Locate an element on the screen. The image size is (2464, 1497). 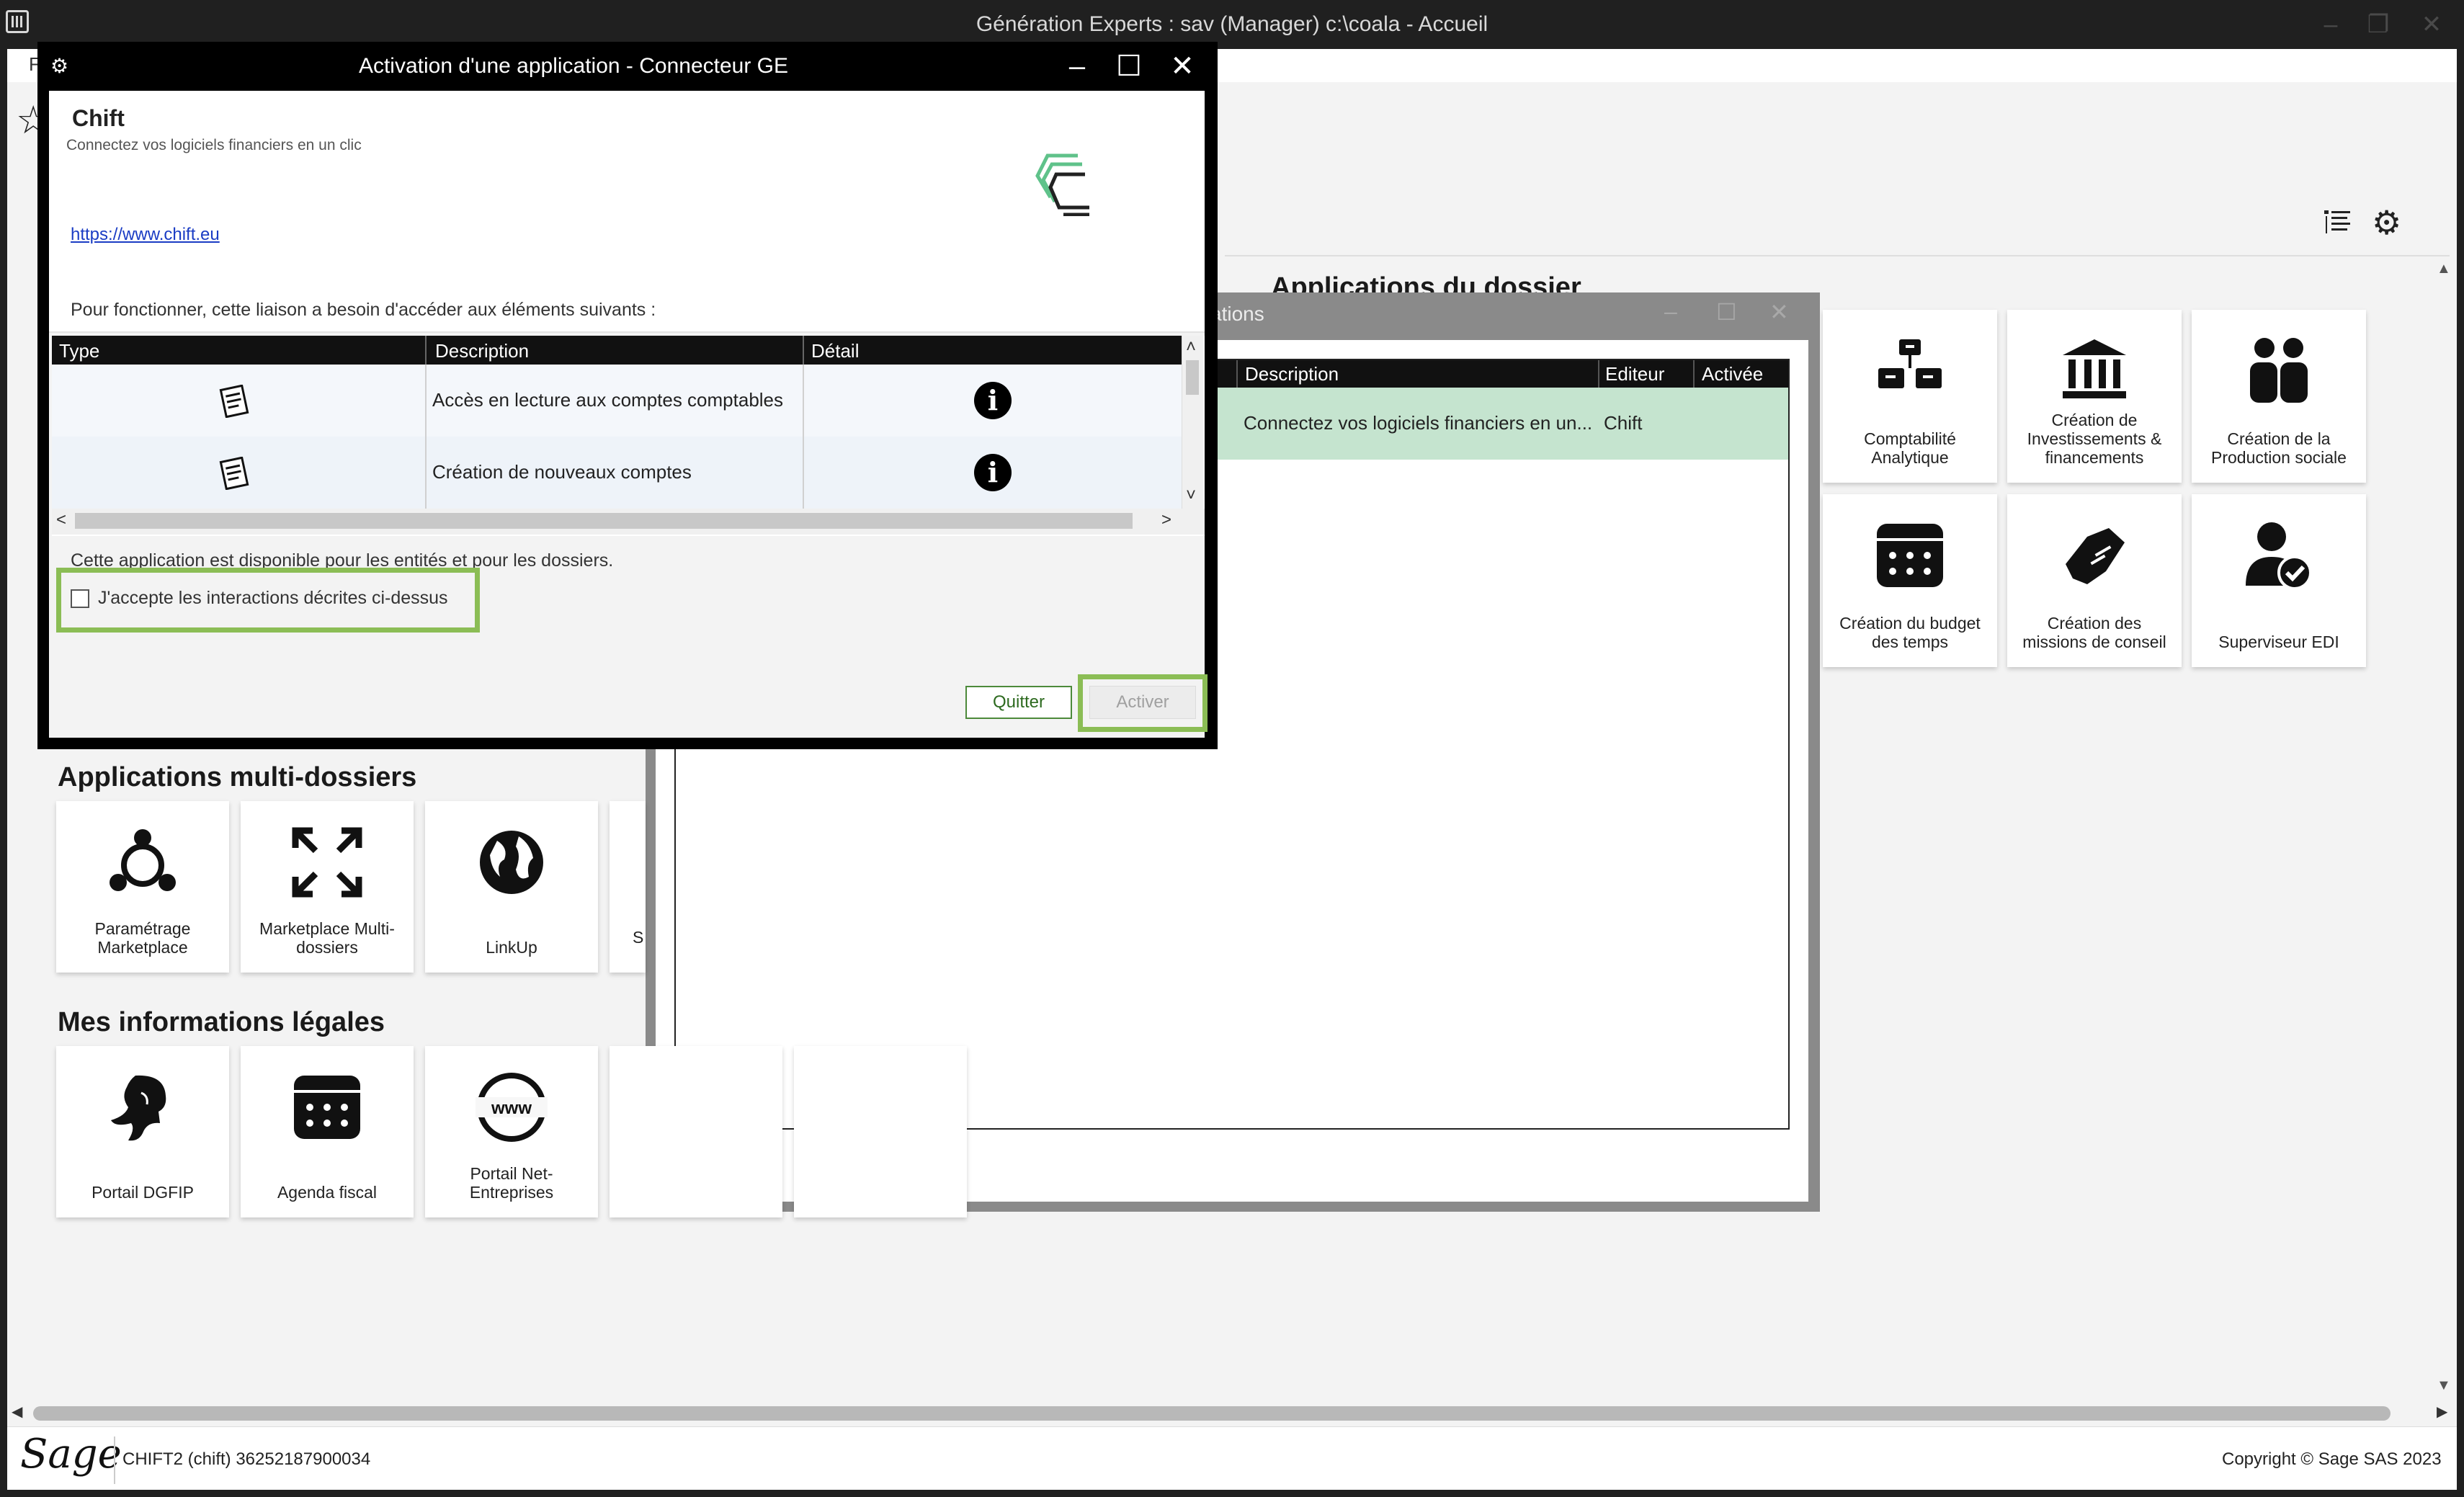
tile-budget-temps: Création du budget des temps is located at coordinates (1910, 580).